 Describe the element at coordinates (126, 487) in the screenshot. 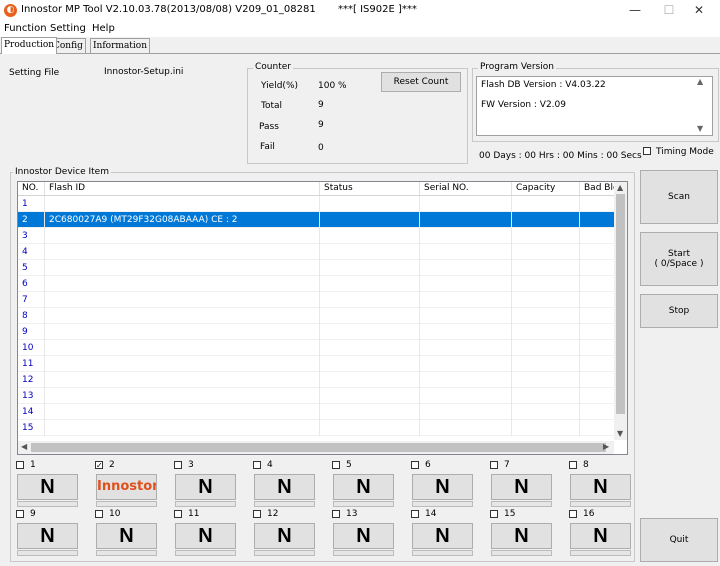

I see `device-status-button: Innostor` at that location.